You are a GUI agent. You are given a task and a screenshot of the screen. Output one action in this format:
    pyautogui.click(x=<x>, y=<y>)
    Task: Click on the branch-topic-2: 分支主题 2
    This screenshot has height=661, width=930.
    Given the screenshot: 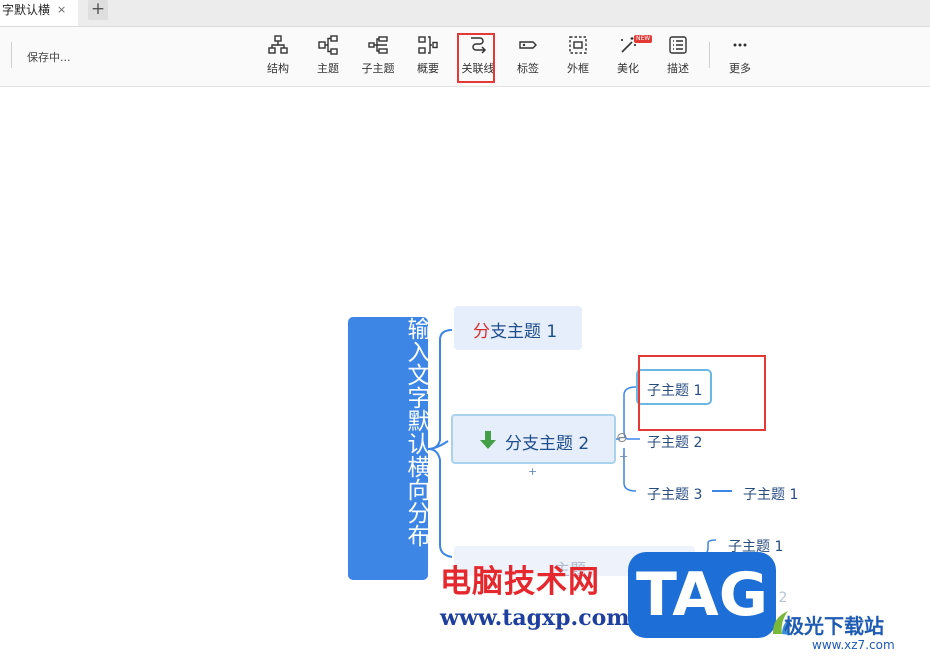 What is the action you would take?
    pyautogui.click(x=533, y=439)
    